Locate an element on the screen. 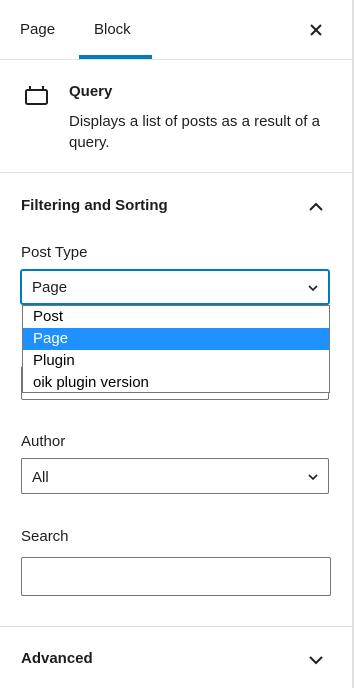 The image size is (354, 688). tab-page: Page is located at coordinates (37, 29).